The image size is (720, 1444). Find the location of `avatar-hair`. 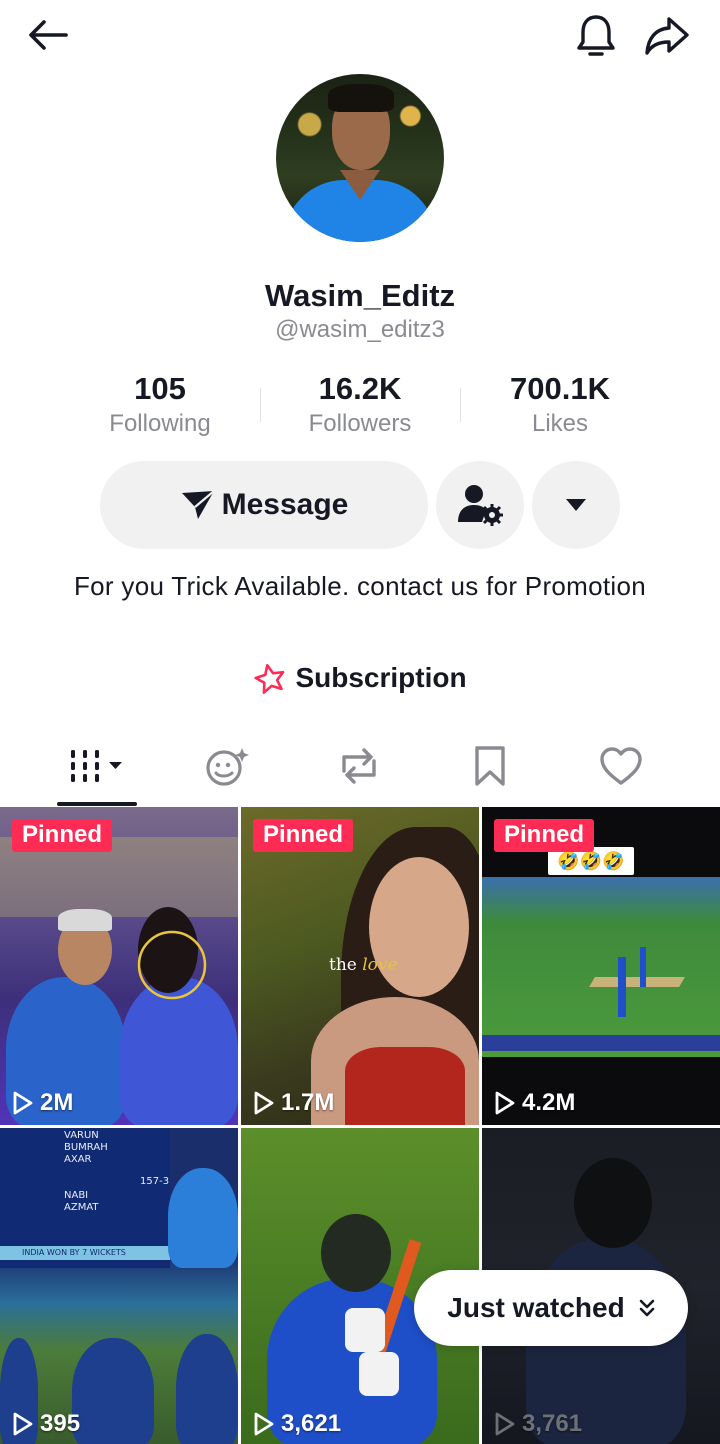

avatar-hair is located at coordinates (361, 98).